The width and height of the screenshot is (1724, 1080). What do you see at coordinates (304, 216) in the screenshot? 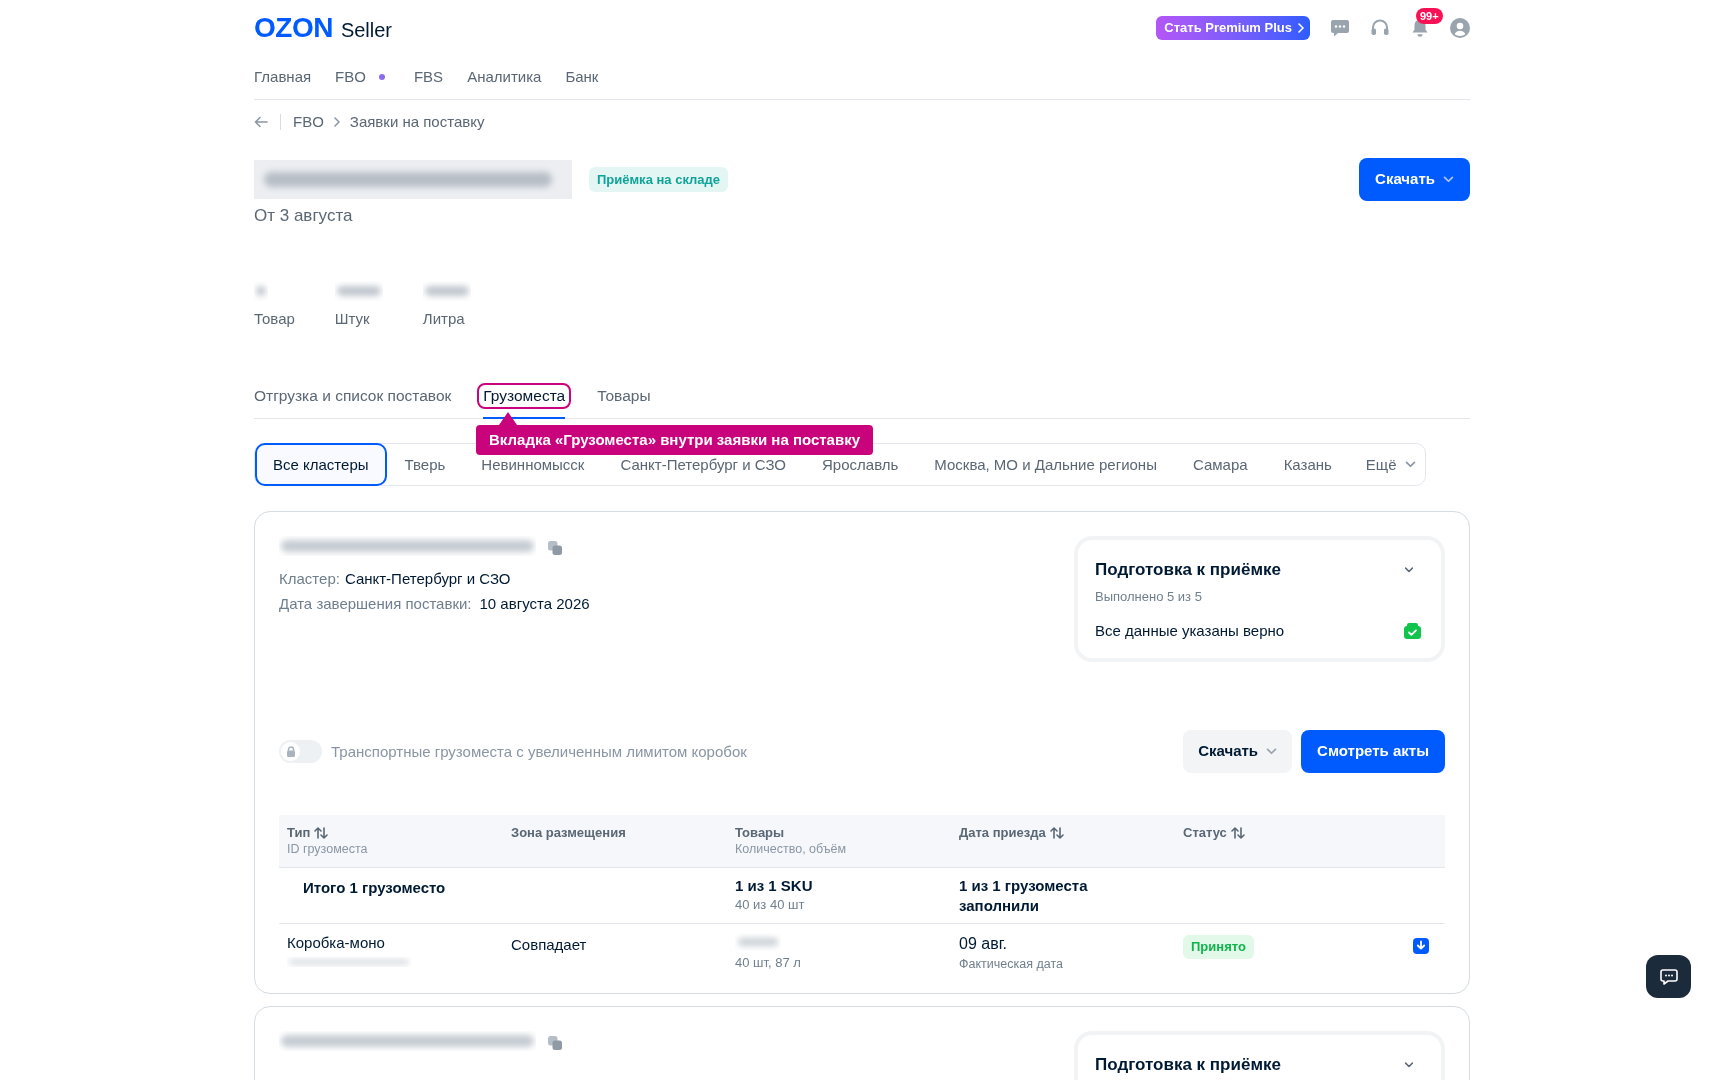
I see `request-date: От 3 августа` at bounding box center [304, 216].